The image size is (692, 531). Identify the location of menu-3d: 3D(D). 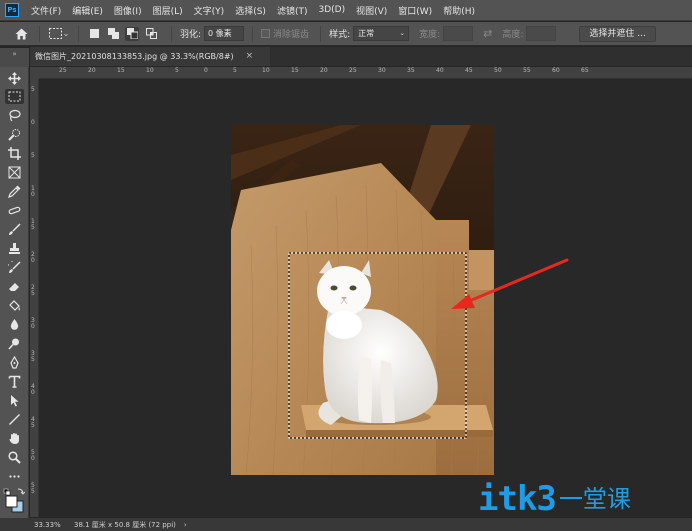
(331, 10).